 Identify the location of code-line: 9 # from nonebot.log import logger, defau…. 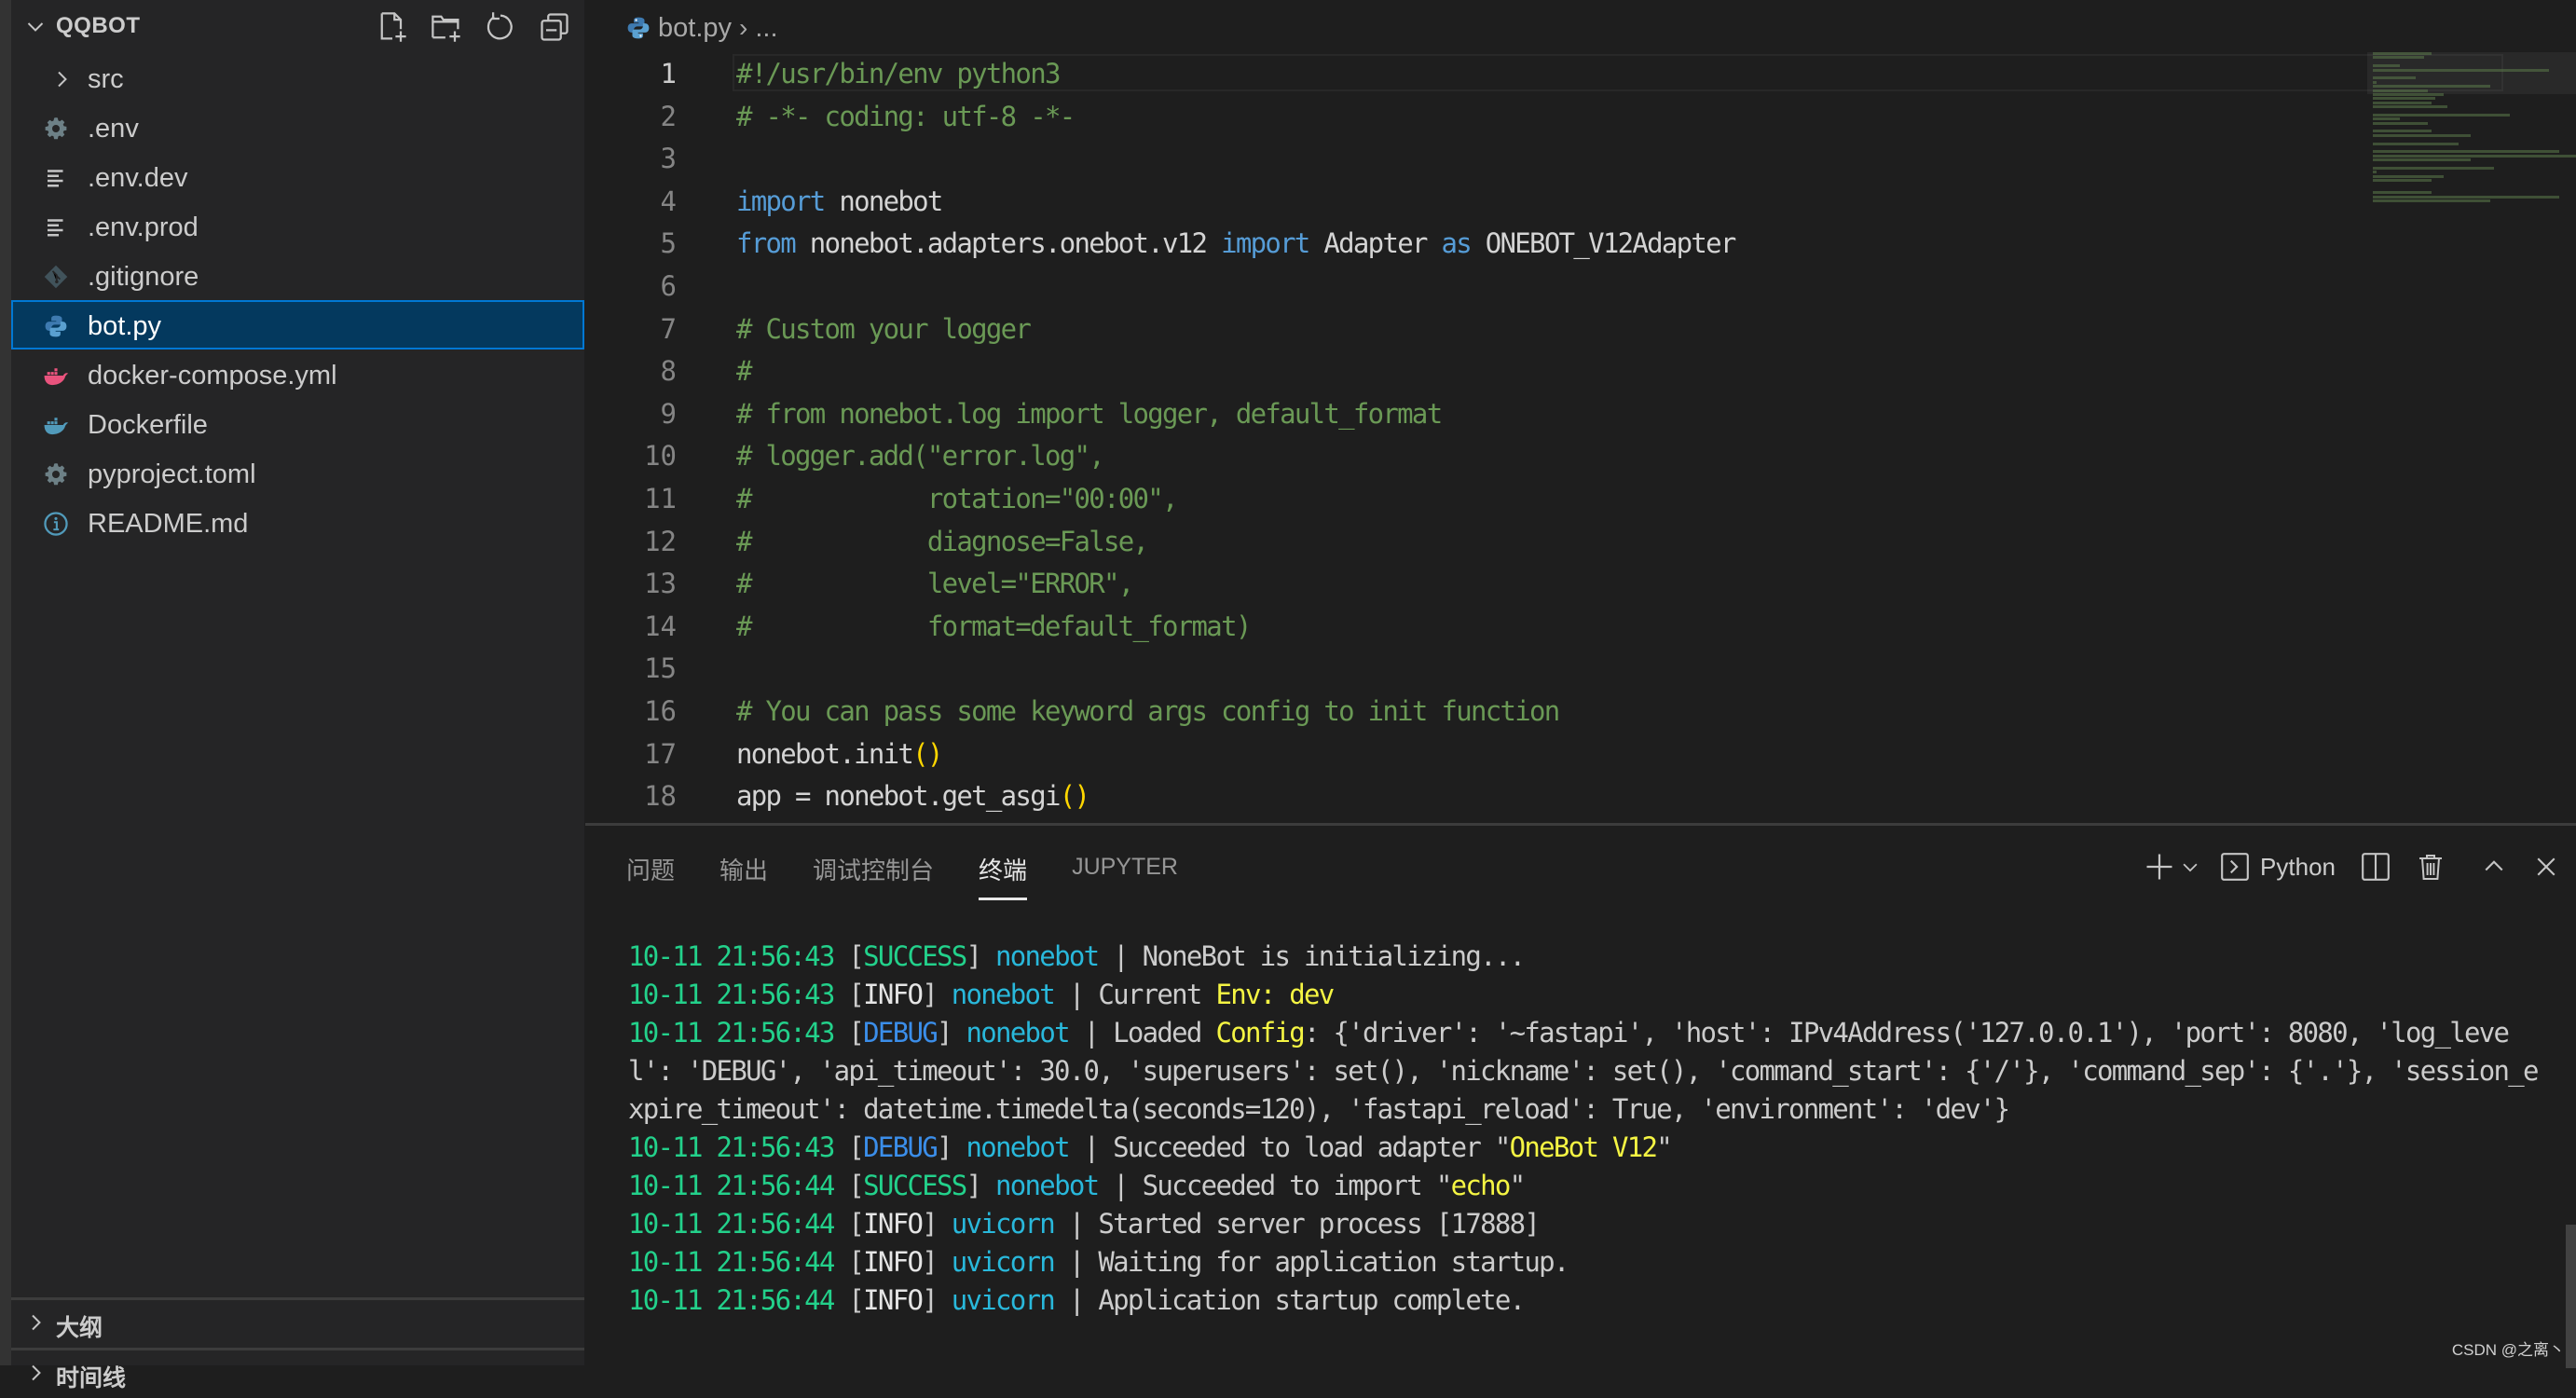
(1580, 413).